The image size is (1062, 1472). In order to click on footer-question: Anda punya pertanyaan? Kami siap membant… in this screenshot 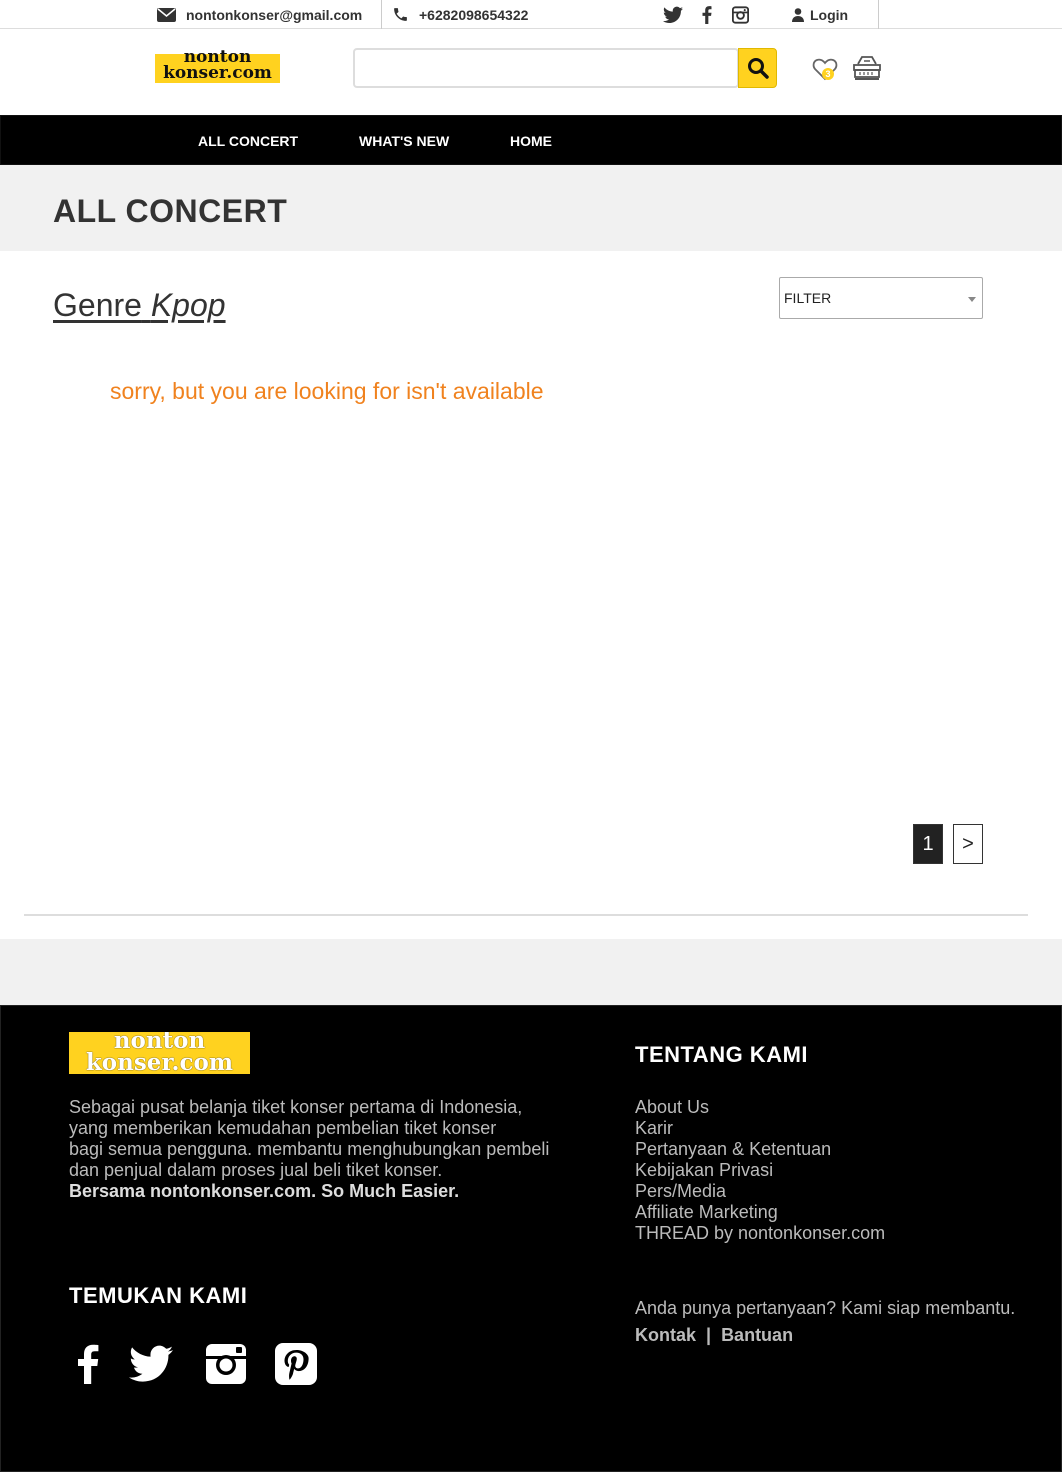, I will do `click(825, 1308)`.